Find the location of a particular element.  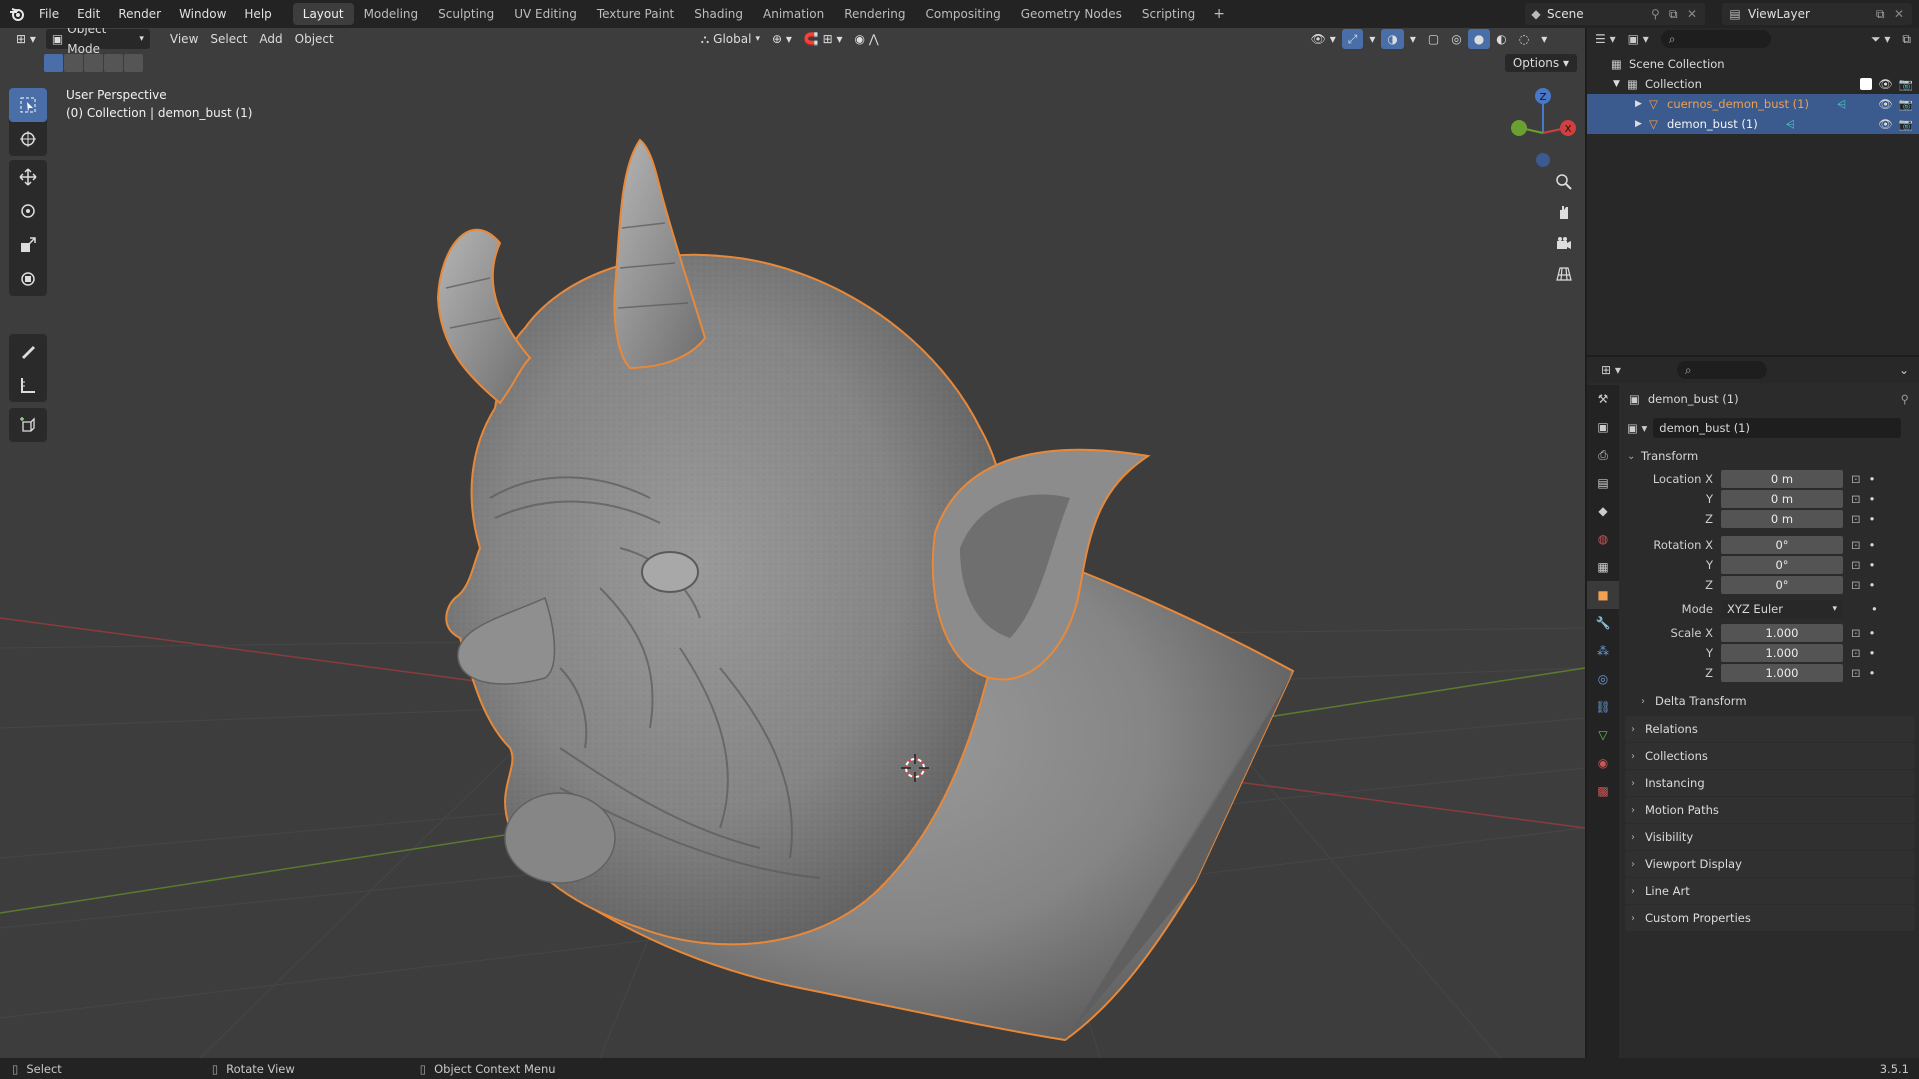

measure-tool-icon is located at coordinates (28, 385).